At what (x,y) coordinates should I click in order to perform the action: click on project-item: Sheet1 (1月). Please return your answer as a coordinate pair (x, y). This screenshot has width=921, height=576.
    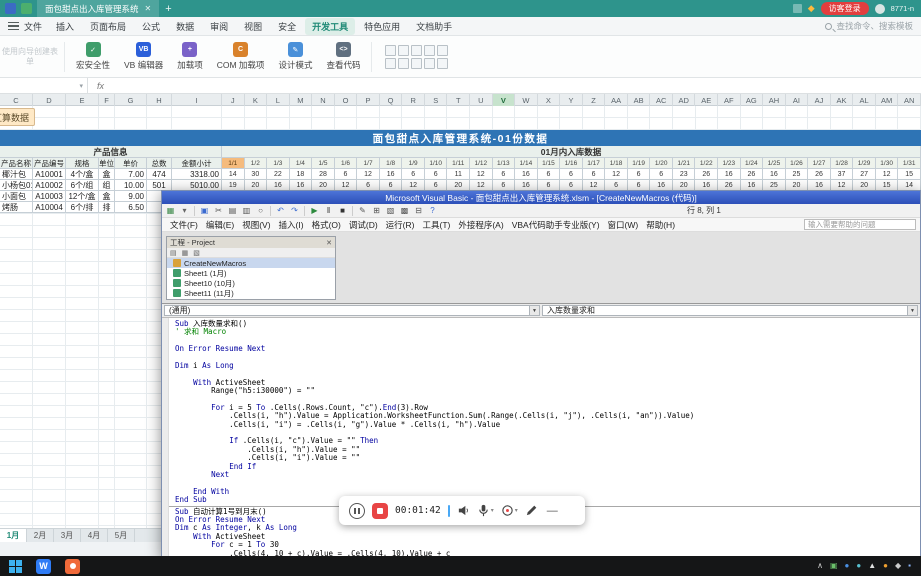
    Looking at the image, I should click on (251, 273).